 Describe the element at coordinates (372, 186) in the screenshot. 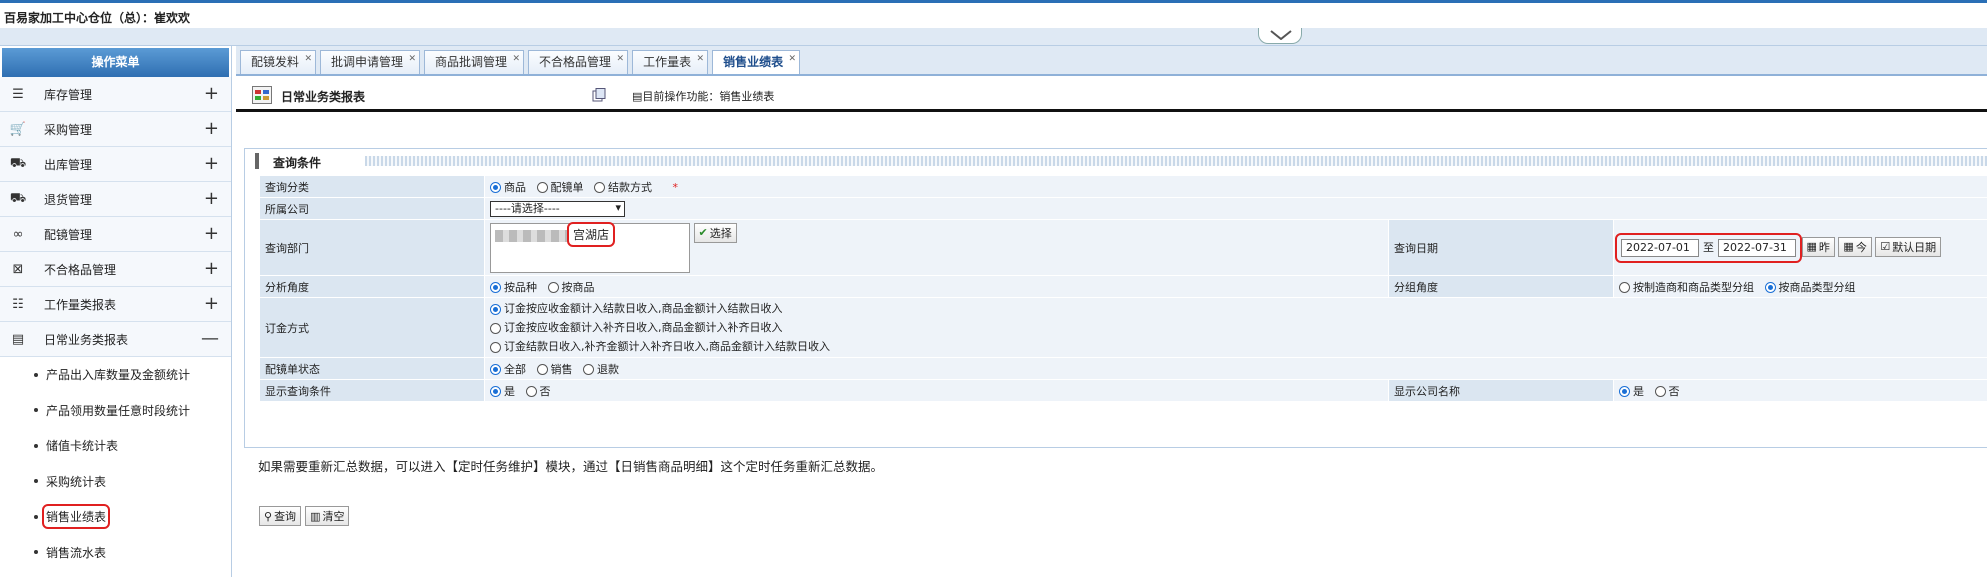

I see `field-label: 查询分类` at that location.